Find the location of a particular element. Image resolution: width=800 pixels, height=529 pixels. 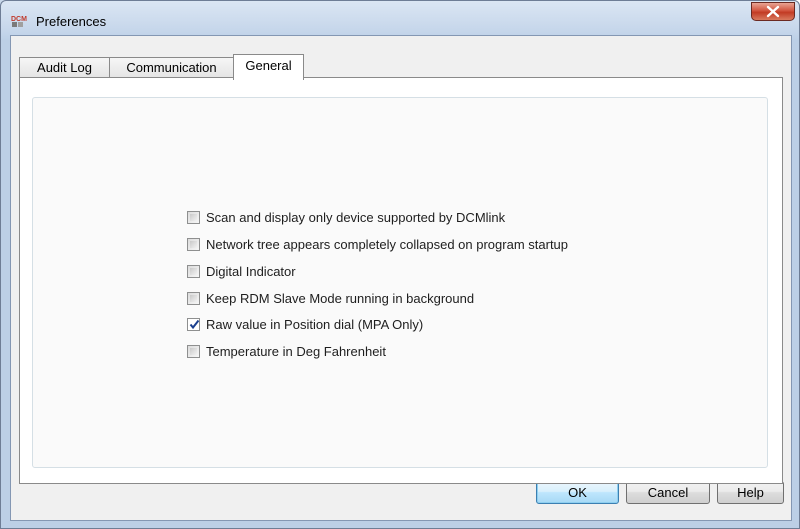

tab-label: General is located at coordinates (268, 65).